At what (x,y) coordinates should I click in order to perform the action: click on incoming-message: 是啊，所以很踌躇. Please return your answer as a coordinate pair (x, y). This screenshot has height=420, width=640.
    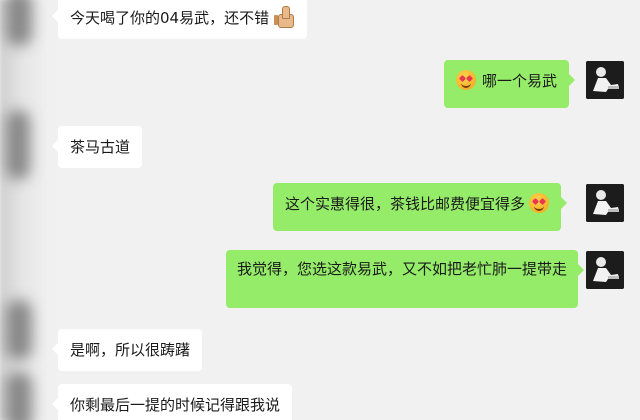
    Looking at the image, I should click on (127, 350).